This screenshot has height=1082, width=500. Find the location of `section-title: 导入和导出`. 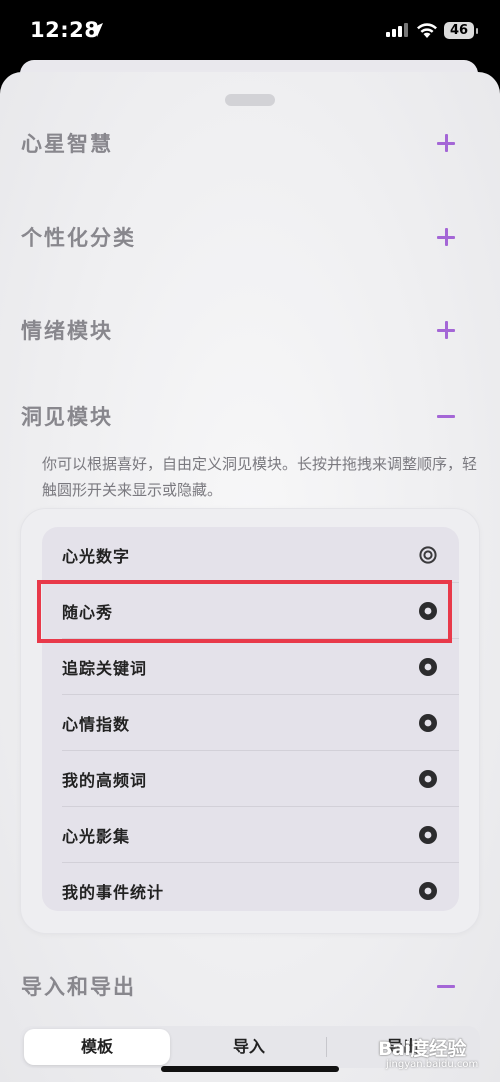

section-title: 导入和导出 is located at coordinates (78, 987).